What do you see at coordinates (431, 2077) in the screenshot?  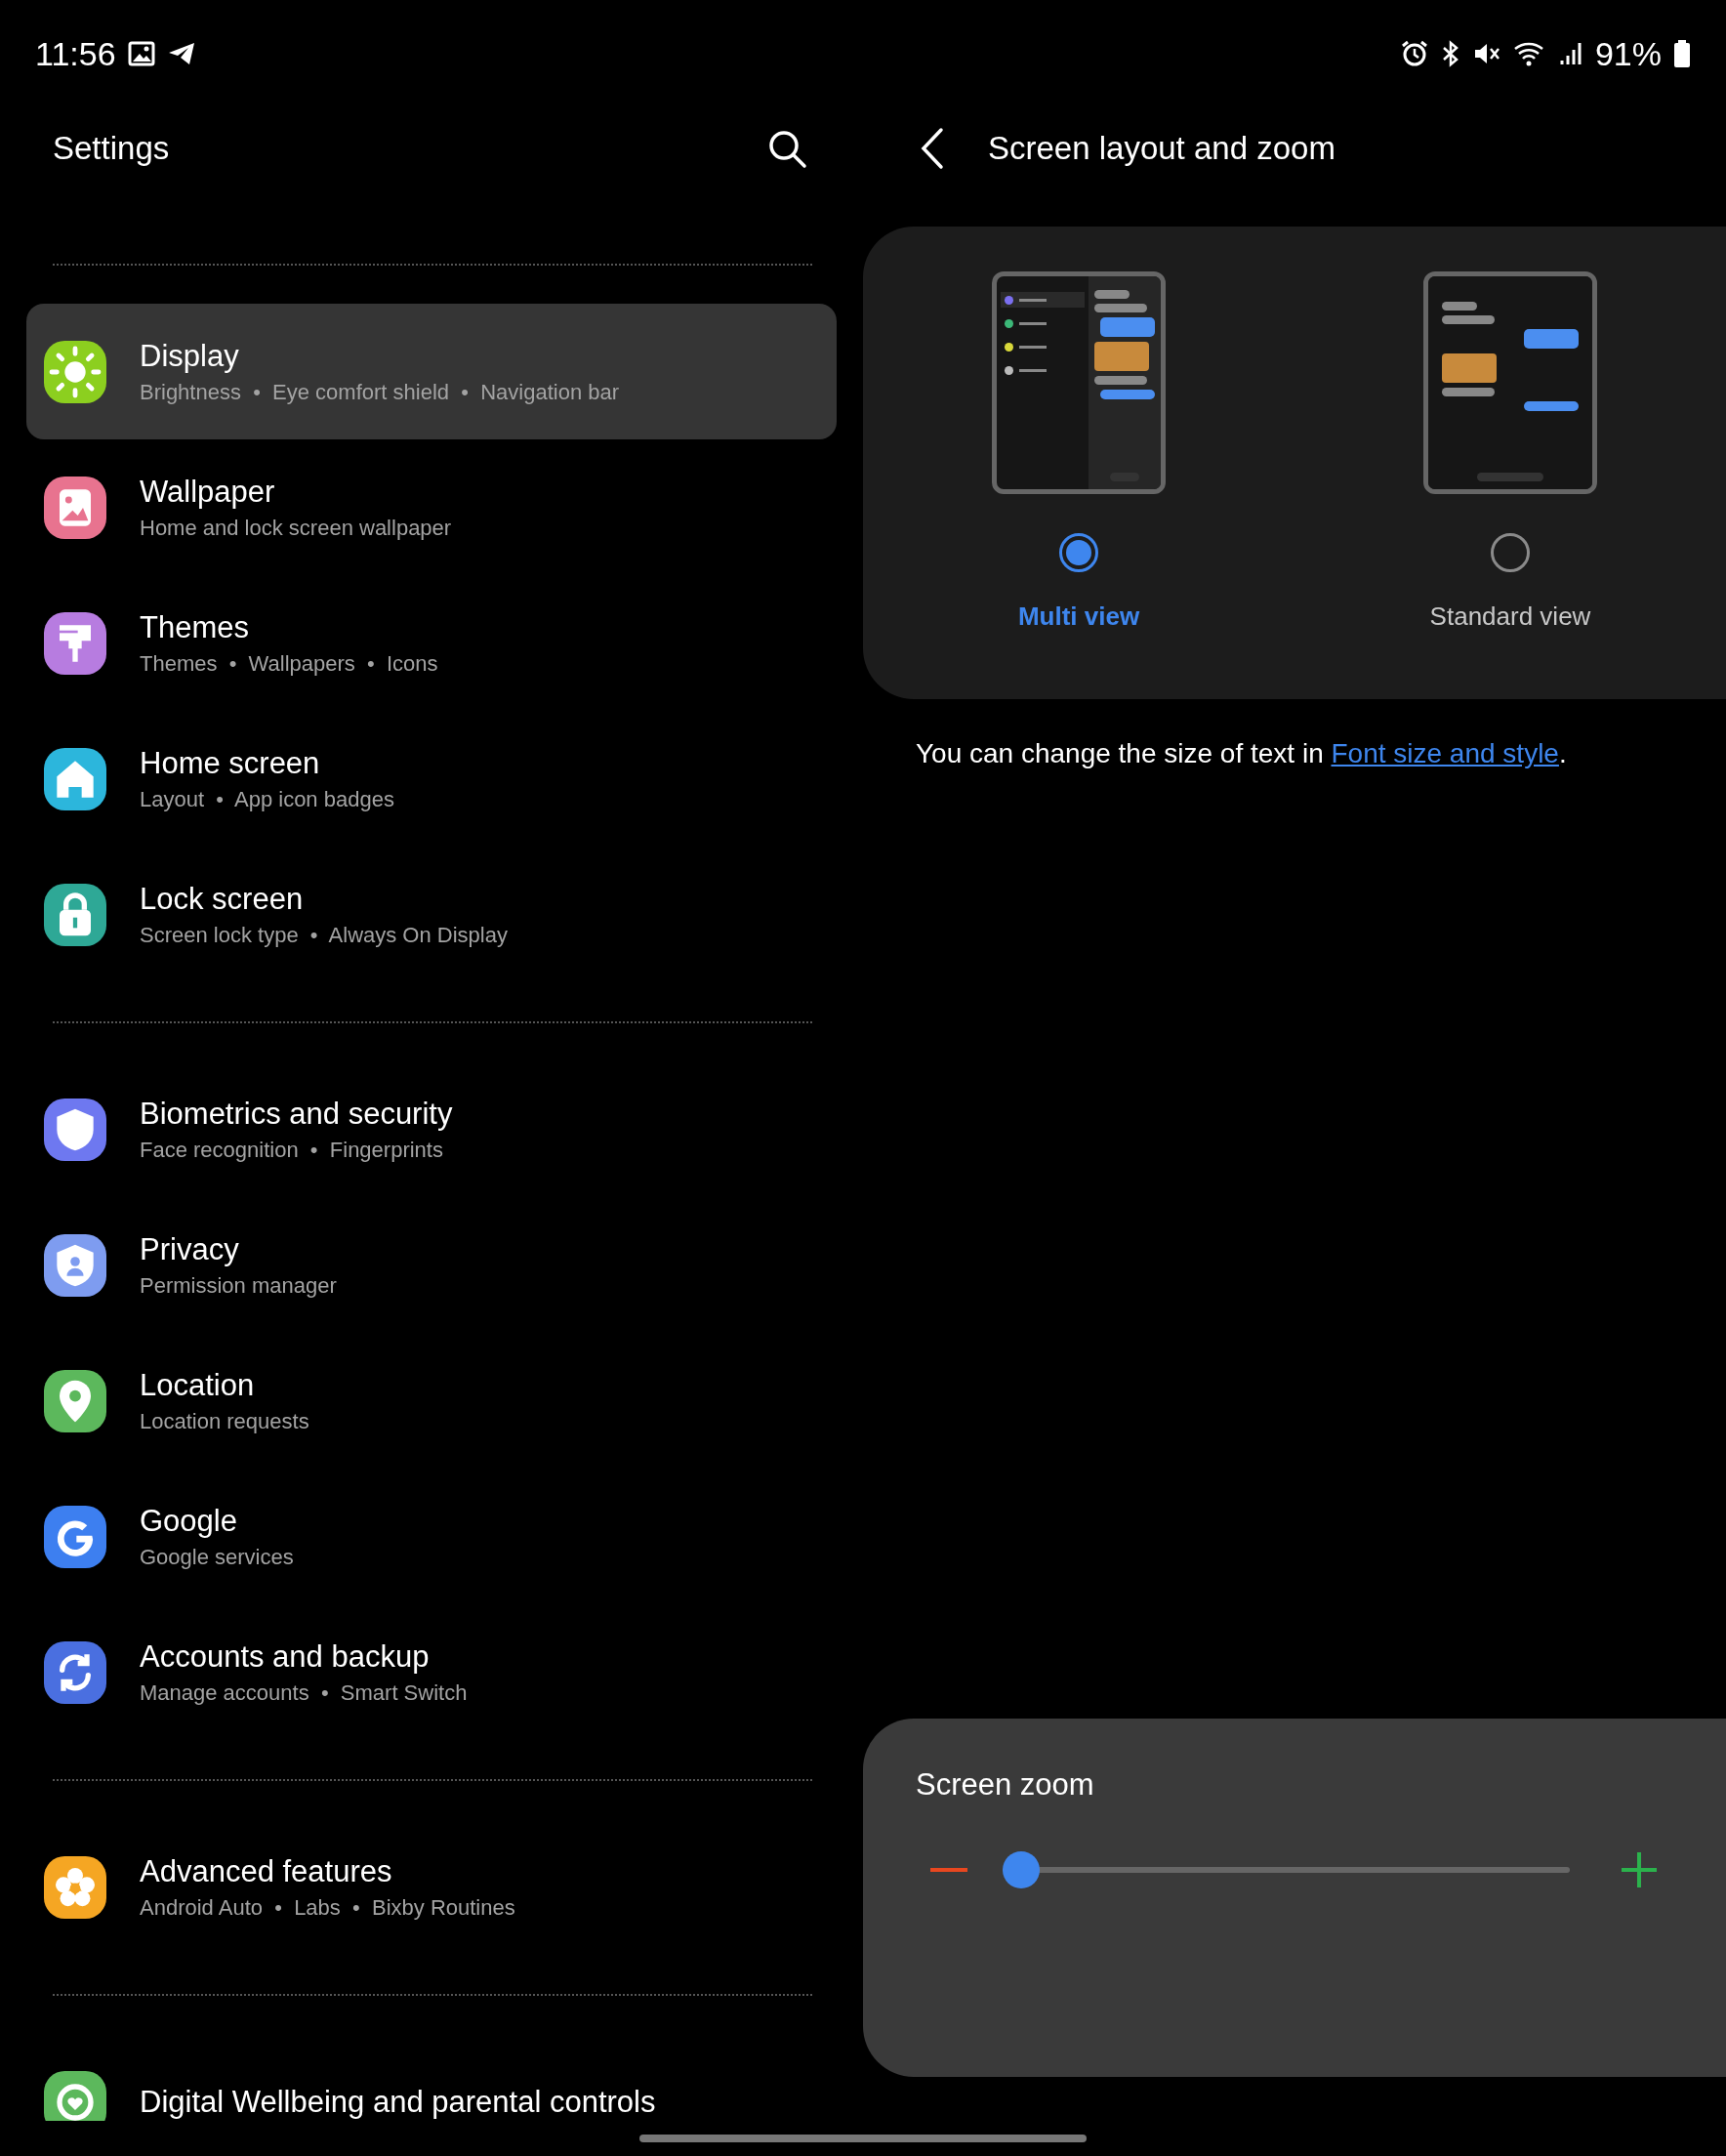 I see `settings-item: Digital Wellbeing and parental controls` at bounding box center [431, 2077].